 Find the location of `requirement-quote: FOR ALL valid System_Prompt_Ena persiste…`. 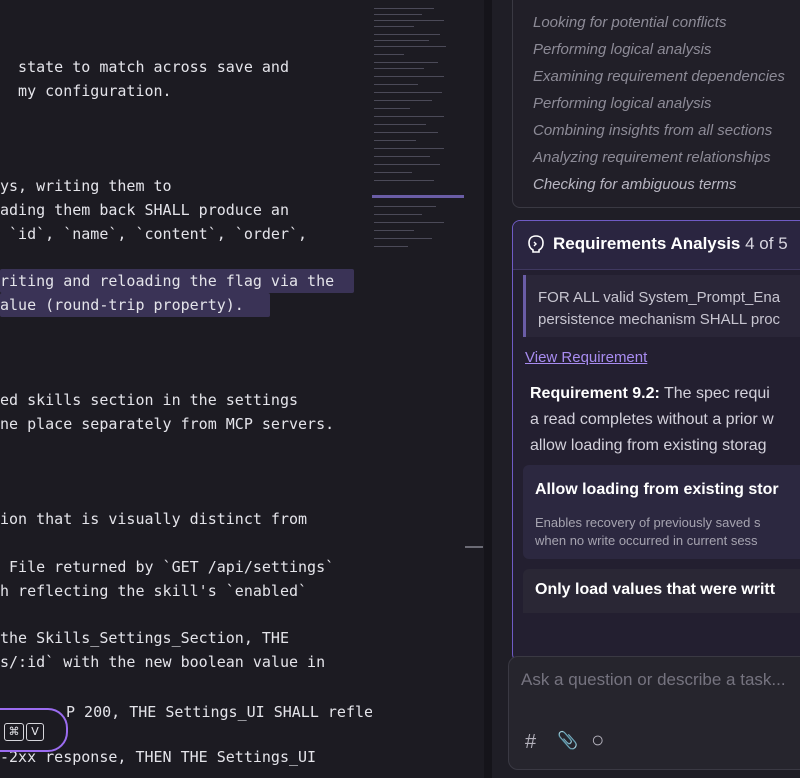

requirement-quote: FOR ALL valid System_Prompt_Ena persiste… is located at coordinates (661, 306).